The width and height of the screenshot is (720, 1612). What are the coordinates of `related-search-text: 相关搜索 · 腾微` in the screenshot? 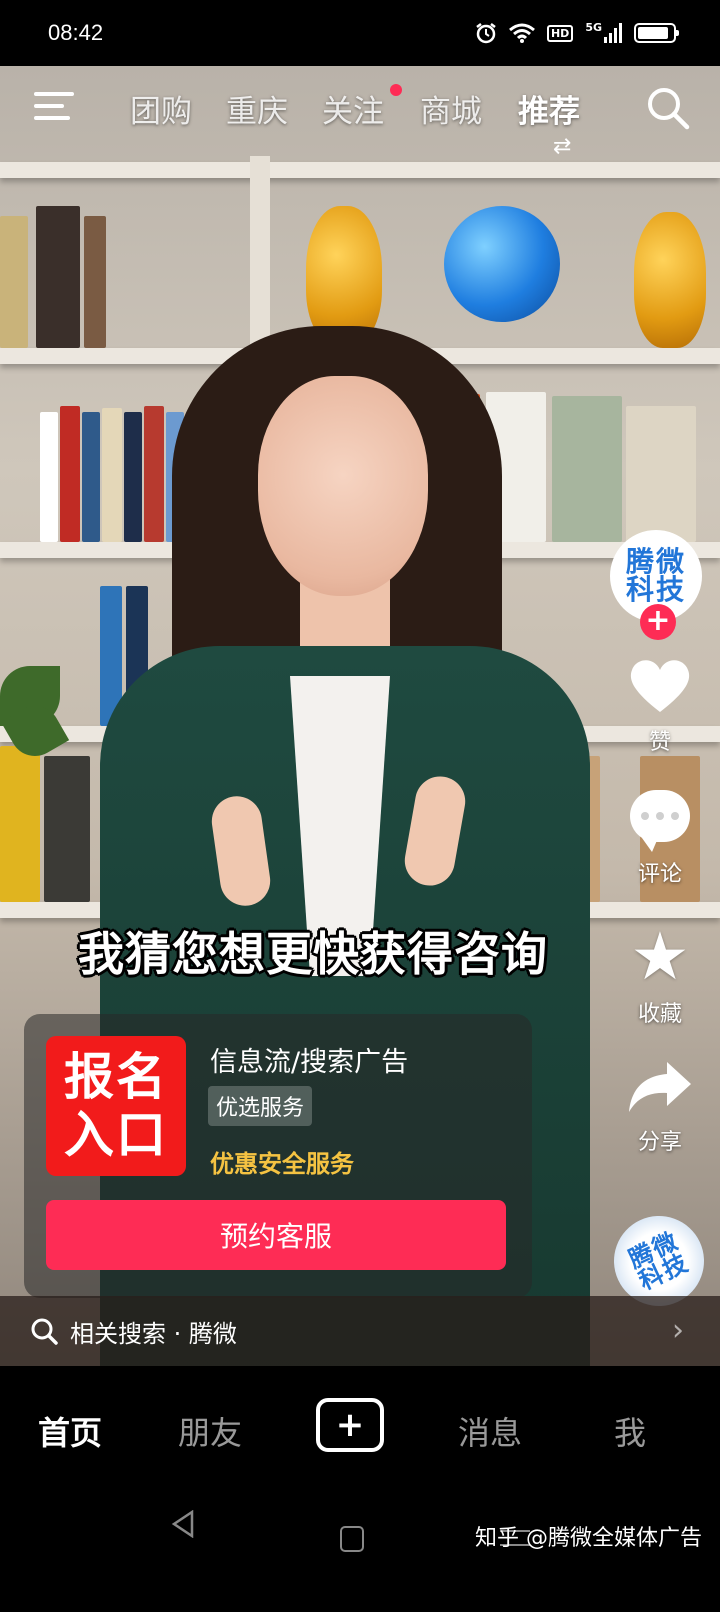 It's located at (153, 1333).